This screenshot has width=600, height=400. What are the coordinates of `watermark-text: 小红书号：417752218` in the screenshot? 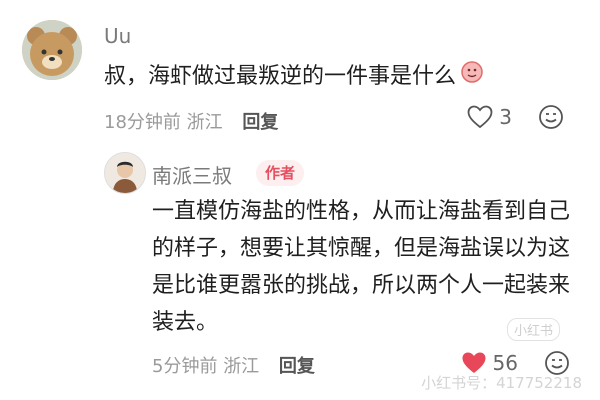 It's located at (501, 383).